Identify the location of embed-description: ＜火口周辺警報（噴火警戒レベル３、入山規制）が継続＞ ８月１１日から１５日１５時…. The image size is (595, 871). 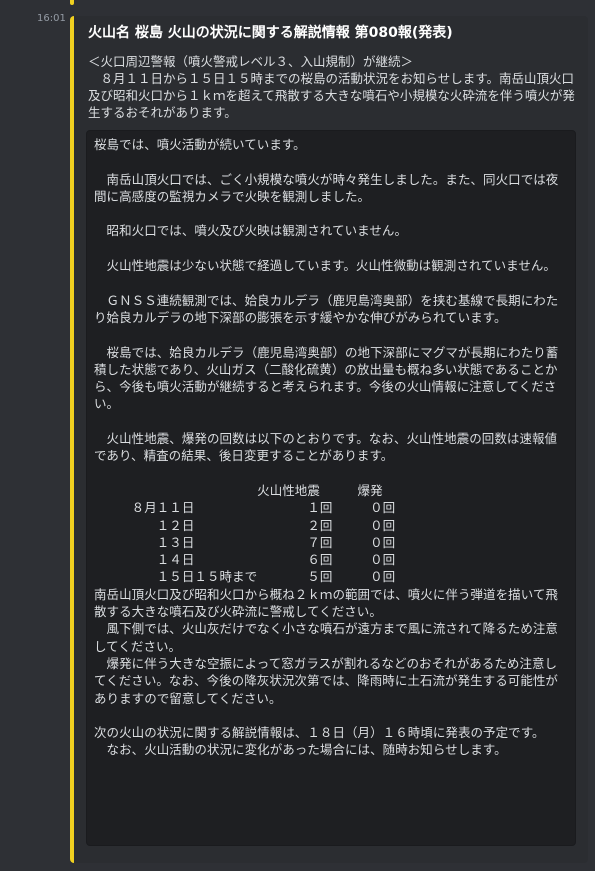
(331, 87).